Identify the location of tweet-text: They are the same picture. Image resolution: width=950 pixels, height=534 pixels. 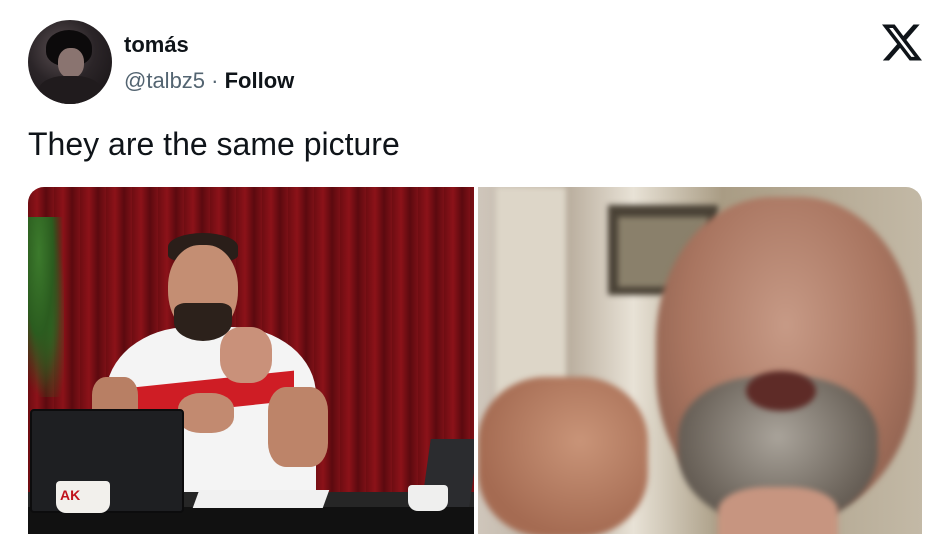
(214, 144).